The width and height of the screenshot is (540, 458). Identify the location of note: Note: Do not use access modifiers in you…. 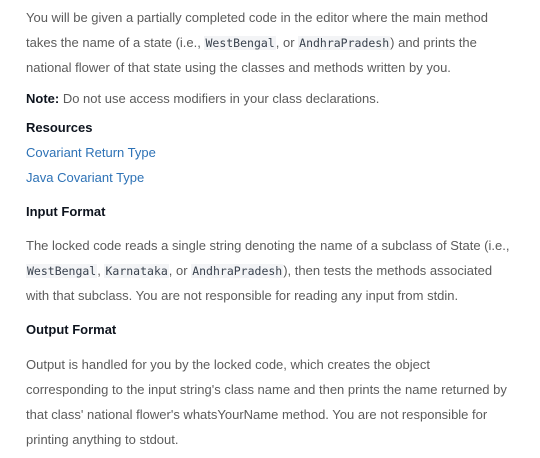
(202, 99).